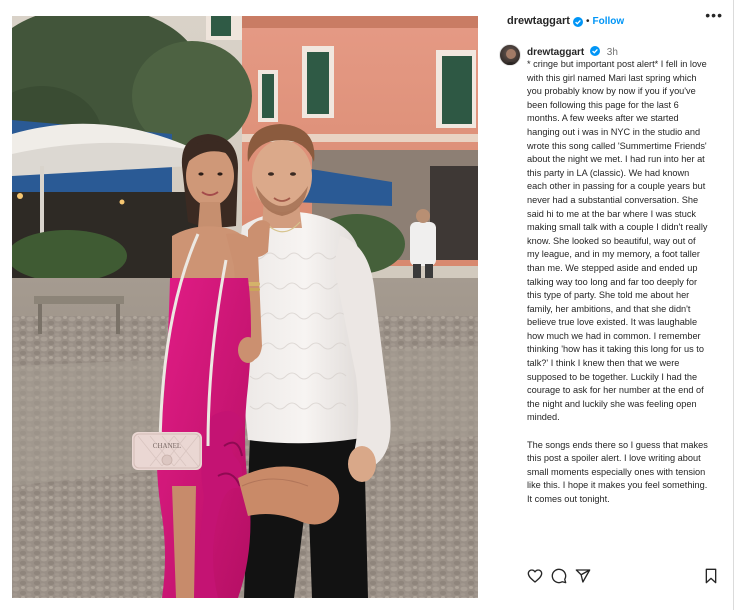 The width and height of the screenshot is (736, 610). Describe the element at coordinates (733, 305) in the screenshot. I see `window-edge` at that location.